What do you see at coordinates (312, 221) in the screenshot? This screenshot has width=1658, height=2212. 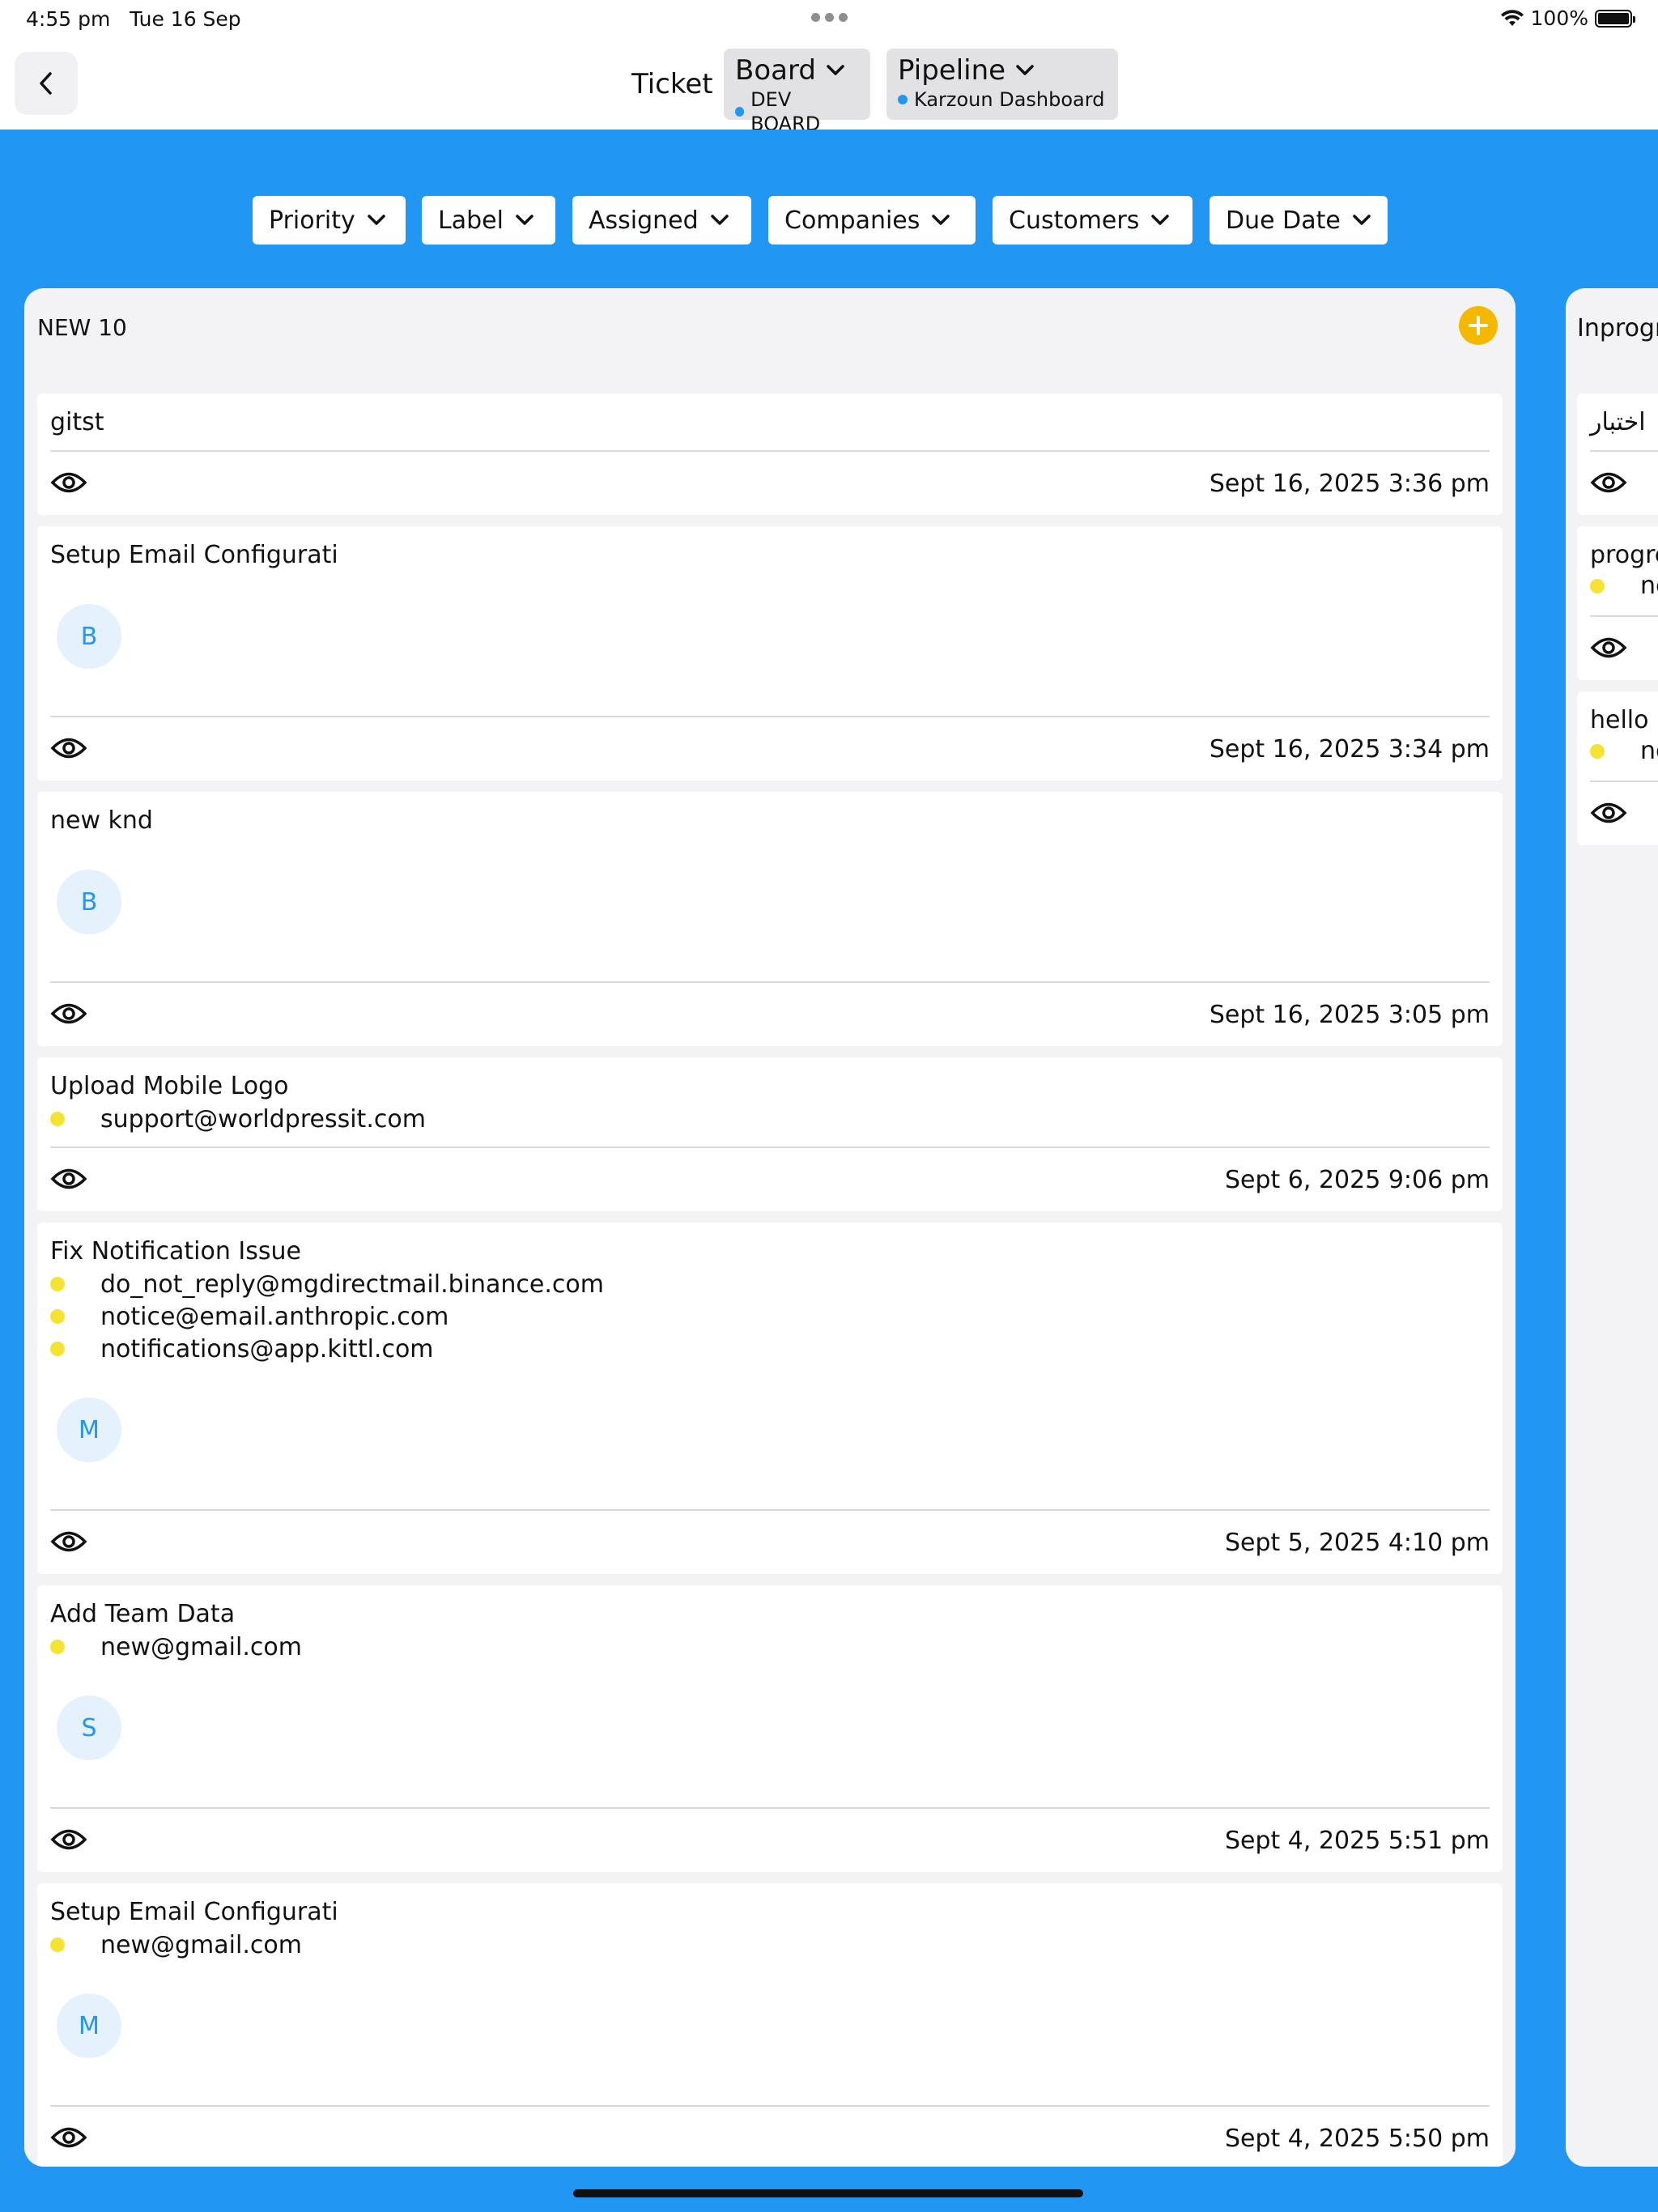 I see `filter-label: Priority` at bounding box center [312, 221].